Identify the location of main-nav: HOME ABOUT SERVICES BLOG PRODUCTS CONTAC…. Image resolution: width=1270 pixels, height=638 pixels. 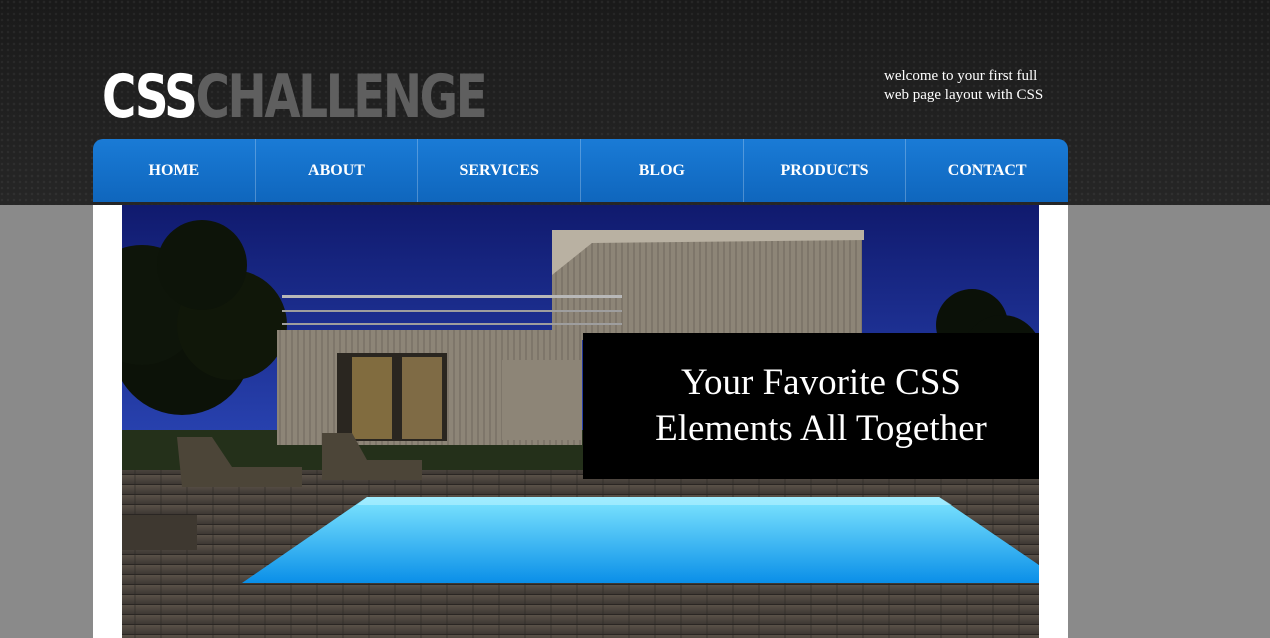
(580, 170).